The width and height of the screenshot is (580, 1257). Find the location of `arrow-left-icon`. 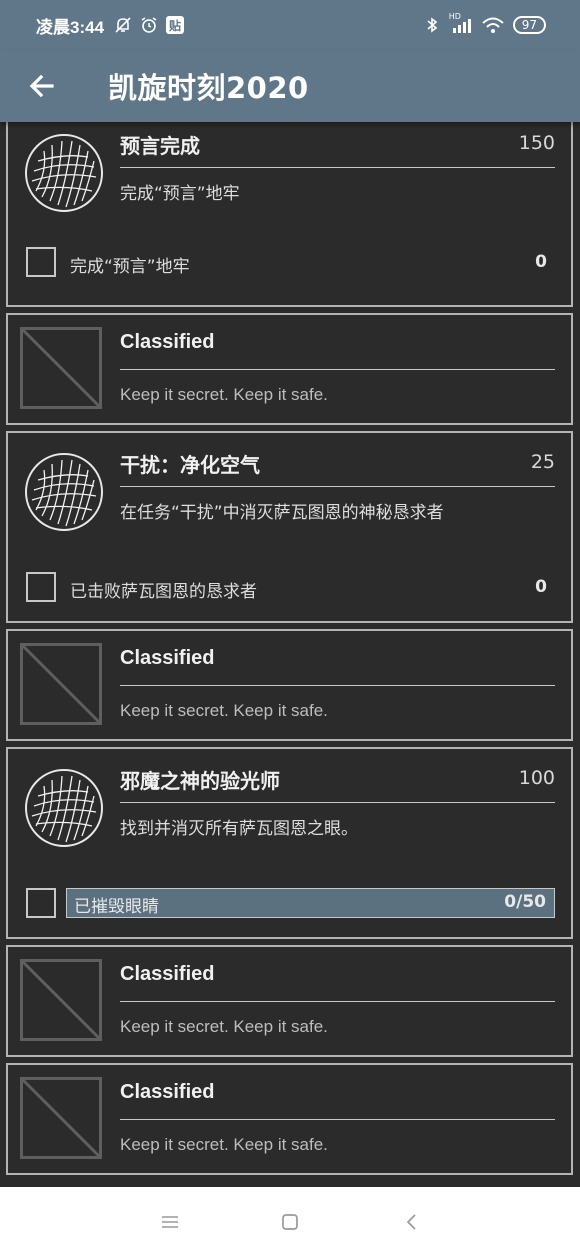

arrow-left-icon is located at coordinates (41, 86).